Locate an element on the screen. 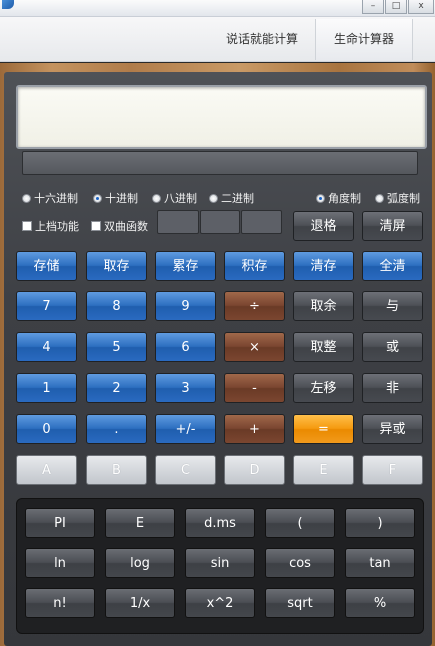  left-paren-button: ( is located at coordinates (300, 523).